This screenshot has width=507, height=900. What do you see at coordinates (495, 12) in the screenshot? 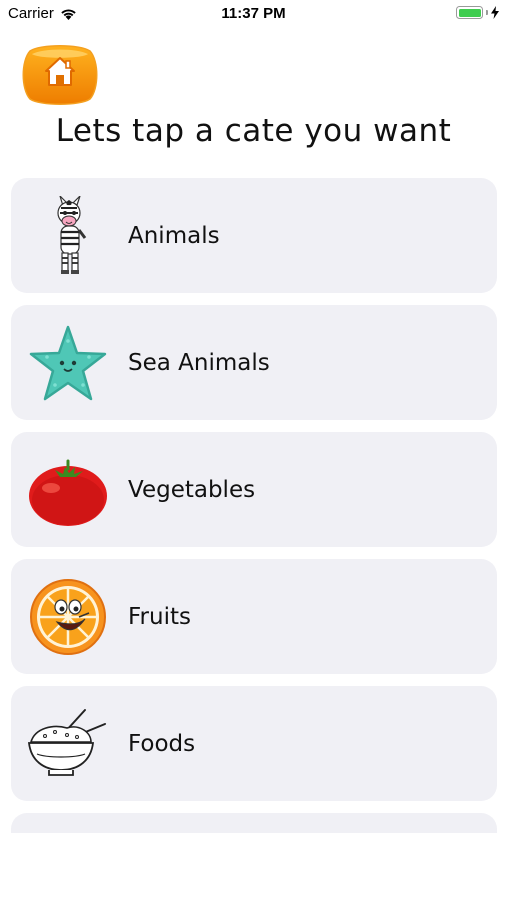
I see `charging-bolt-icon` at bounding box center [495, 12].